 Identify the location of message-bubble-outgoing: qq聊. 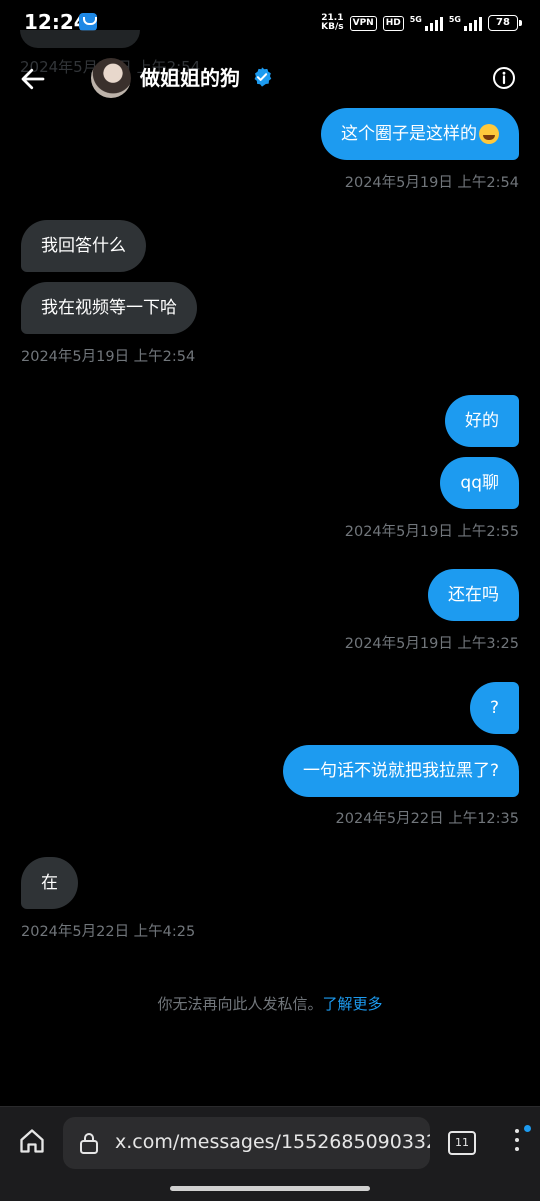
(479, 483).